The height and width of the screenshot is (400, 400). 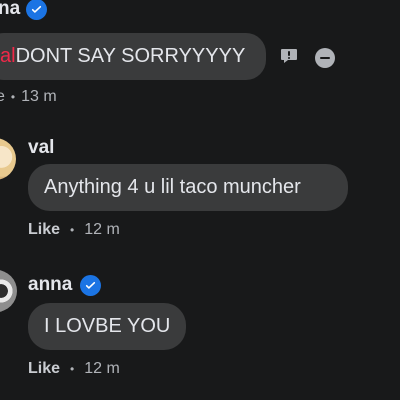 I want to click on mentioned-user-link: al, so click(x=8, y=56).